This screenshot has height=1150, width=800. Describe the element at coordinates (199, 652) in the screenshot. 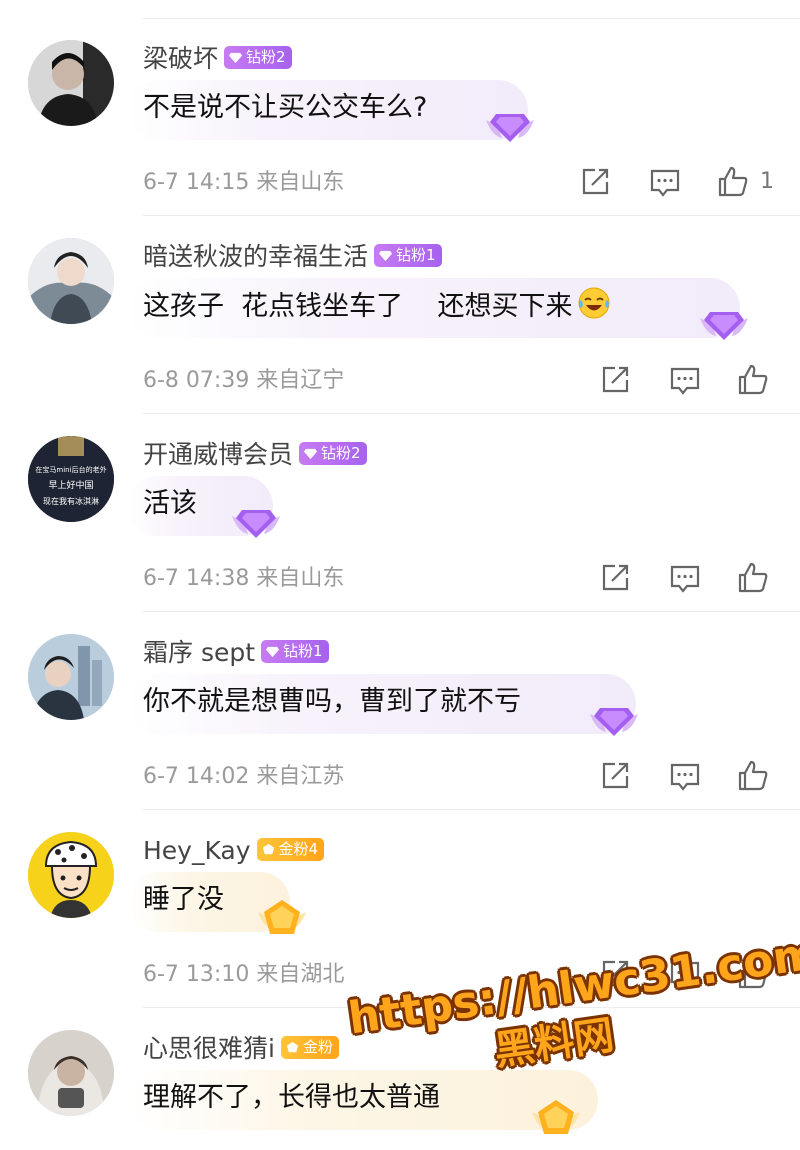

I see `username-text: 霜序 sept` at that location.